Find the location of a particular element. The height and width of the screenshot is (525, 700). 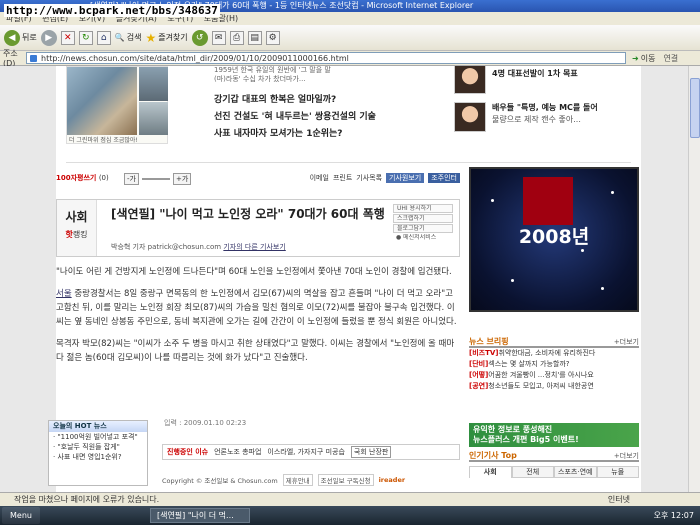

tab-society: 사회 is located at coordinates (490, 472).